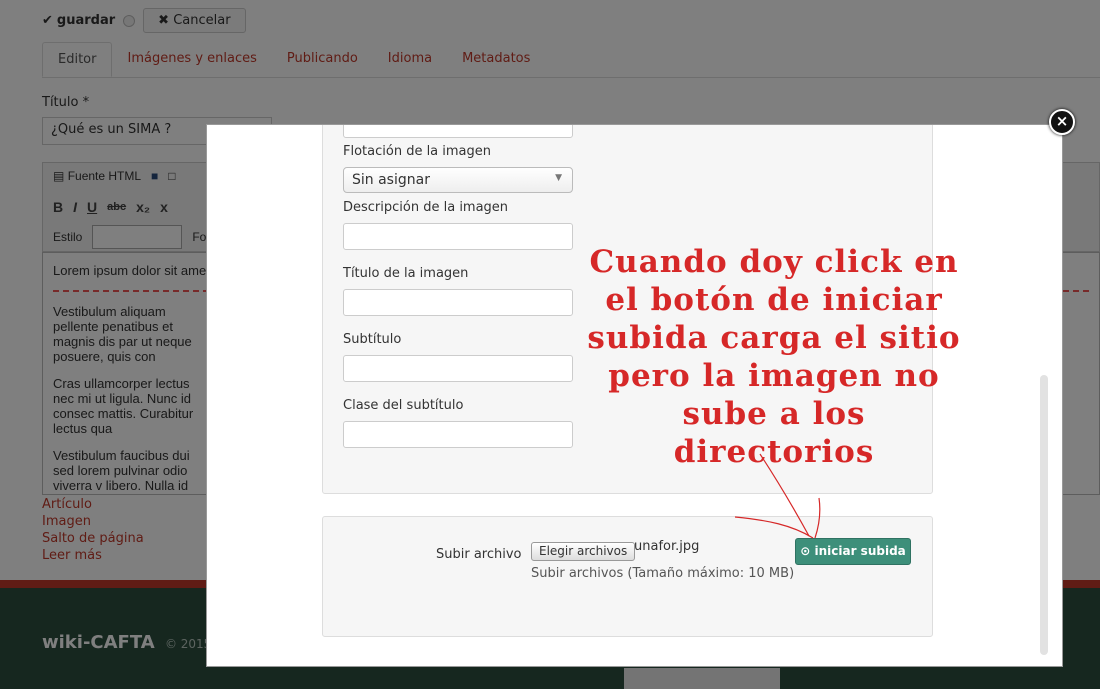  I want to click on start-upload-button: ⊙ iniciar subida, so click(853, 551).